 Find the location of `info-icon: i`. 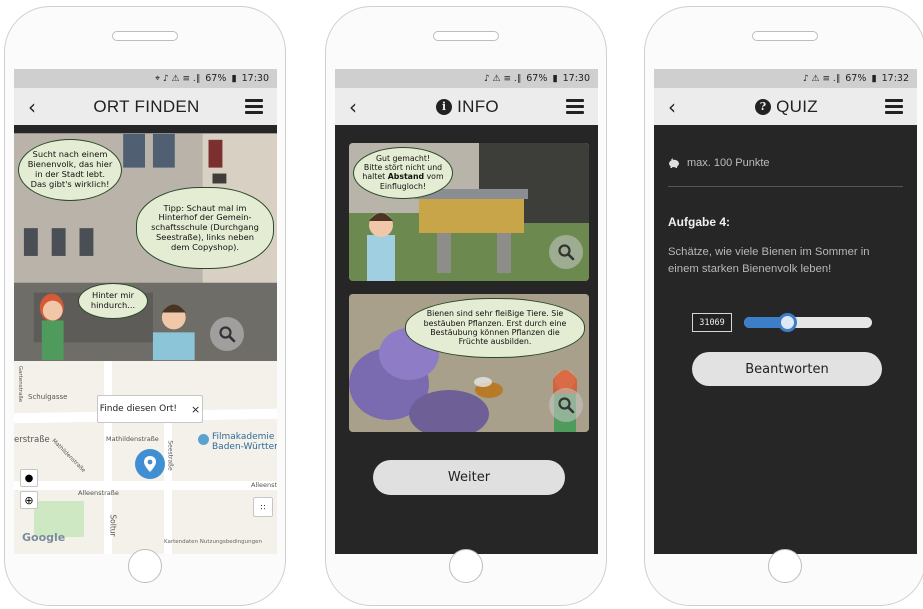

info-icon: i is located at coordinates (444, 106).